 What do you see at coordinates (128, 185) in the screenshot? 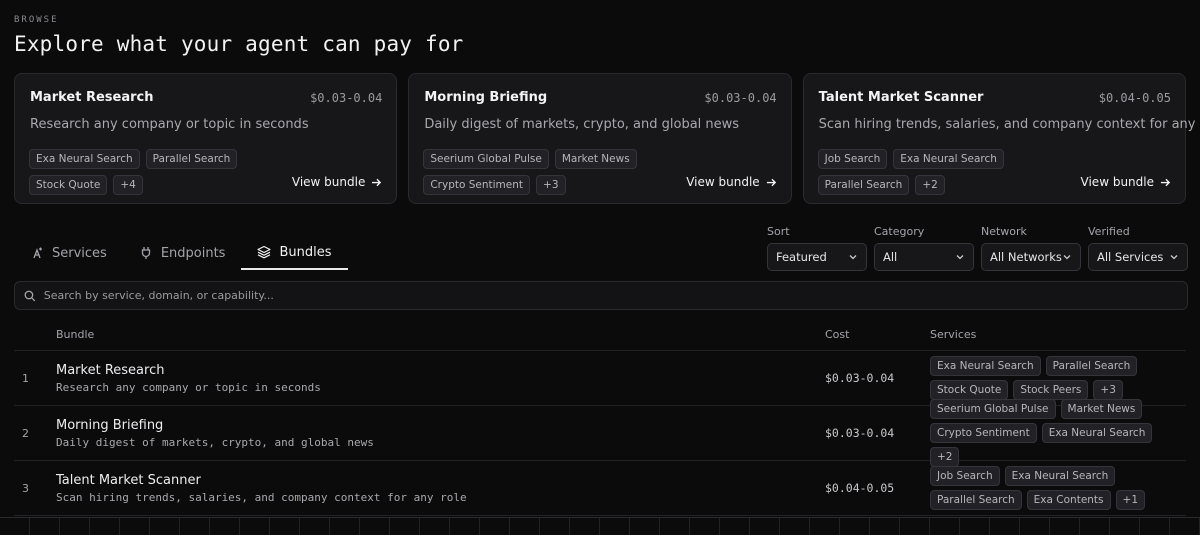
I see `more-tag: +4` at bounding box center [128, 185].